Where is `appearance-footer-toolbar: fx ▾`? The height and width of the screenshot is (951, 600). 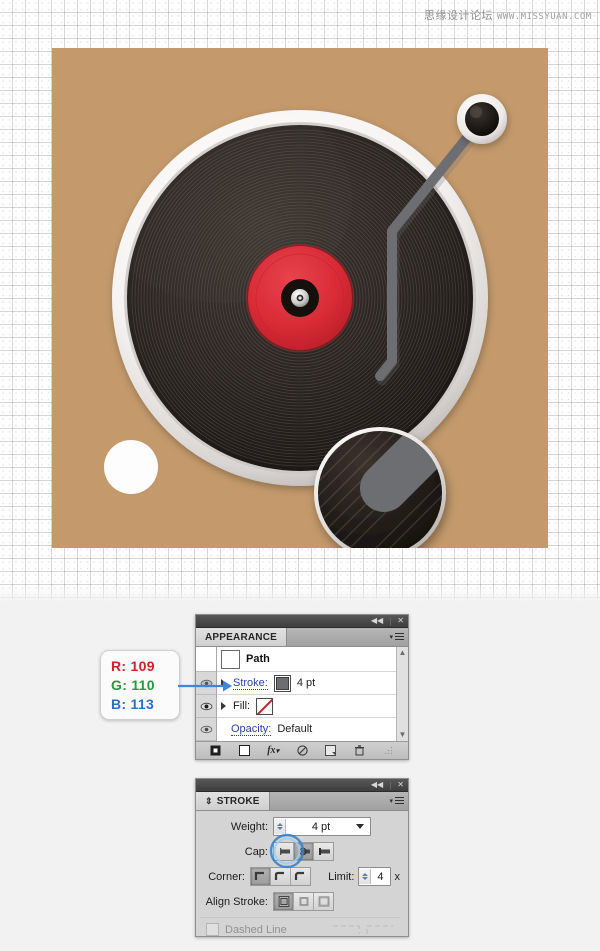 appearance-footer-toolbar: fx ▾ is located at coordinates (302, 750).